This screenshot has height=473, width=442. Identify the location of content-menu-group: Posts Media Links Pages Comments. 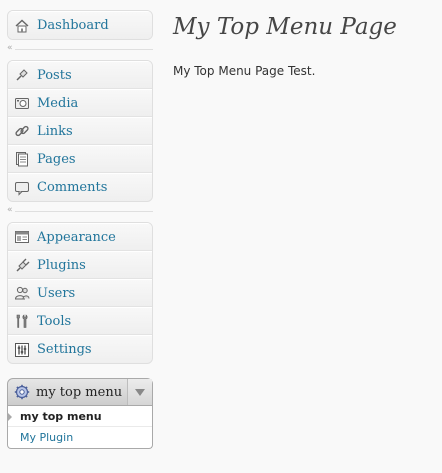
(80, 131).